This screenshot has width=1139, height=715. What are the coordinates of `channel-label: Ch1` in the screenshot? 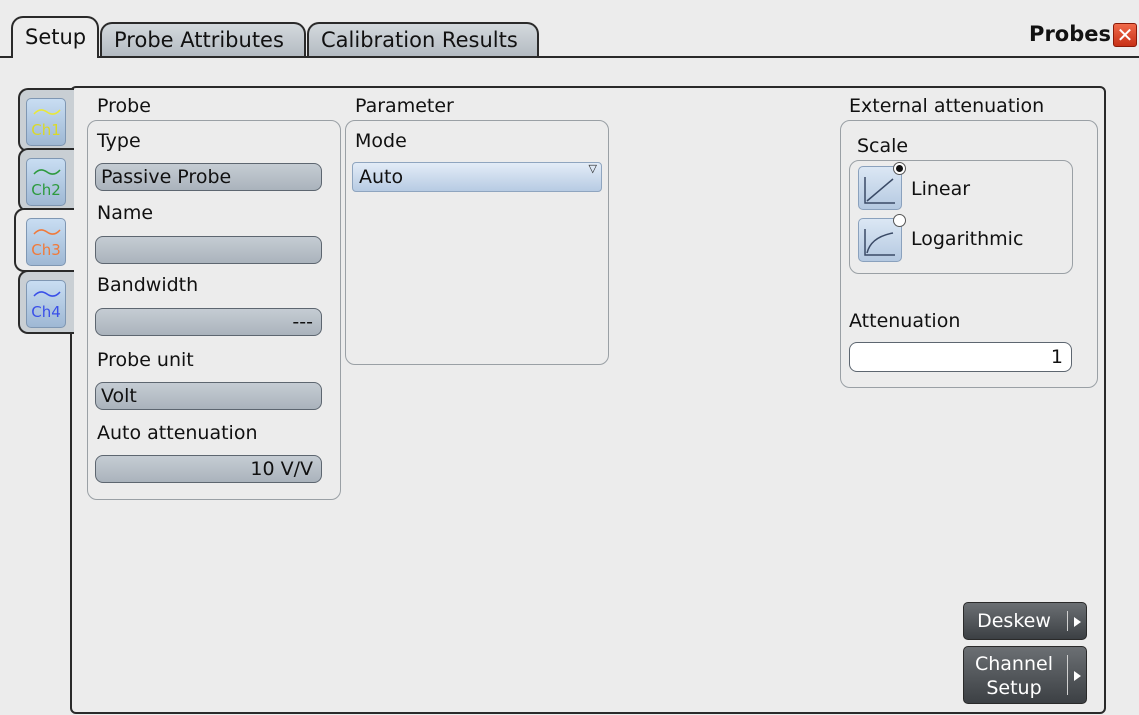 It's located at (46, 130).